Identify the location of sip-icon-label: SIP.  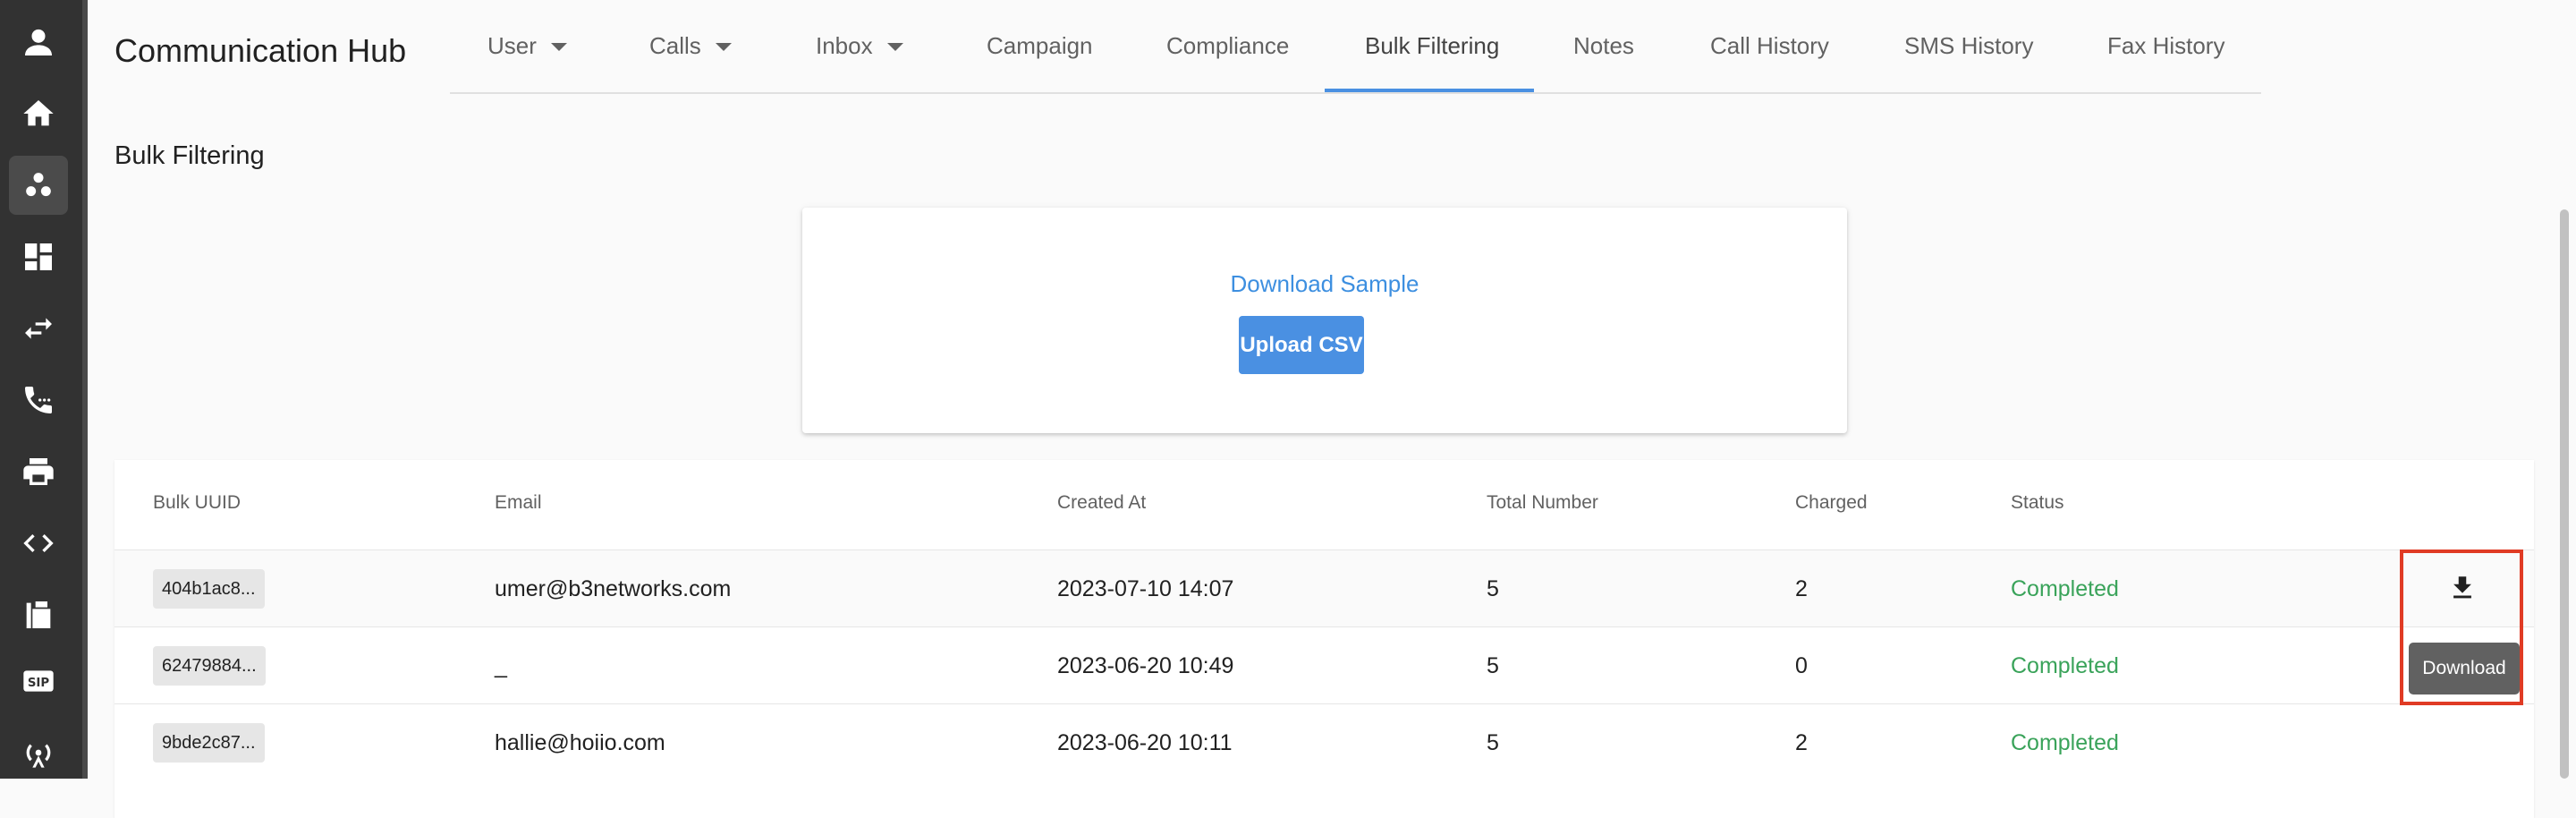
(39, 683).